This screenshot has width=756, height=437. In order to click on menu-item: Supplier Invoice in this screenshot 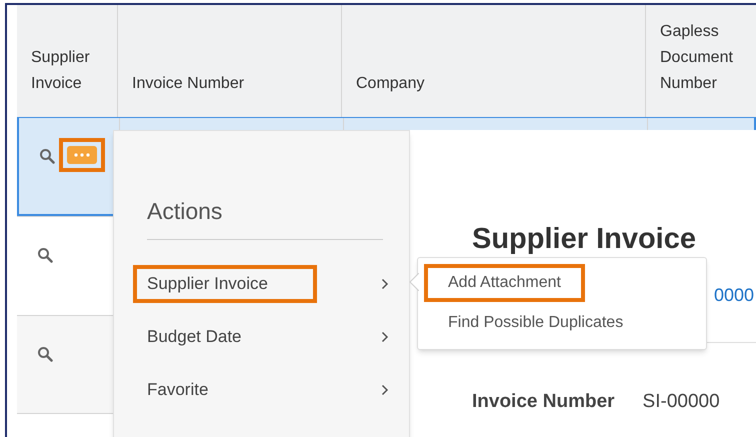, I will do `click(261, 284)`.